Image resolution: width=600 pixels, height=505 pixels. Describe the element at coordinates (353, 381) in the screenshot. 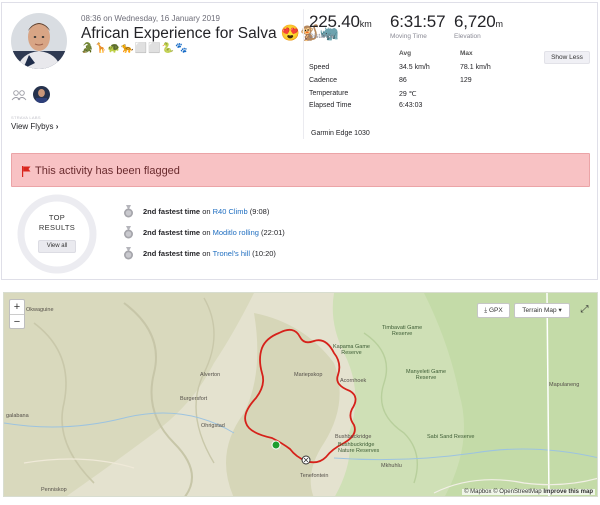

I see `map-label-acornhoek: Acornhoek` at that location.